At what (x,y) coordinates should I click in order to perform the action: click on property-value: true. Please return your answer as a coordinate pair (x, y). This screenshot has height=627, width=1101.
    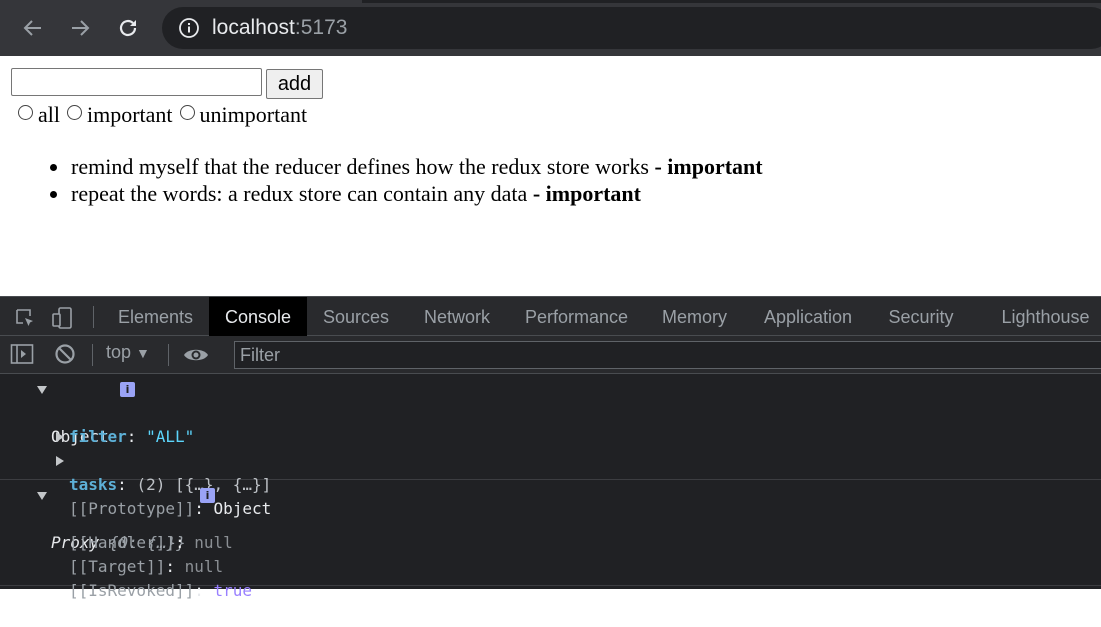
    Looking at the image, I should click on (233, 590).